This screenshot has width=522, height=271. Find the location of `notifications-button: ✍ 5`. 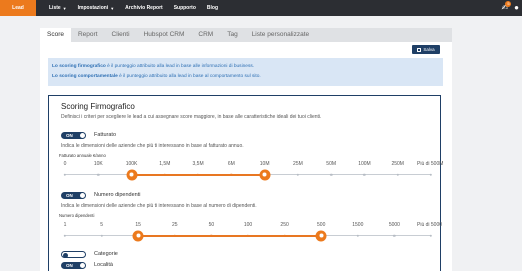

notifications-button: ✍ 5 is located at coordinates (506, 6).